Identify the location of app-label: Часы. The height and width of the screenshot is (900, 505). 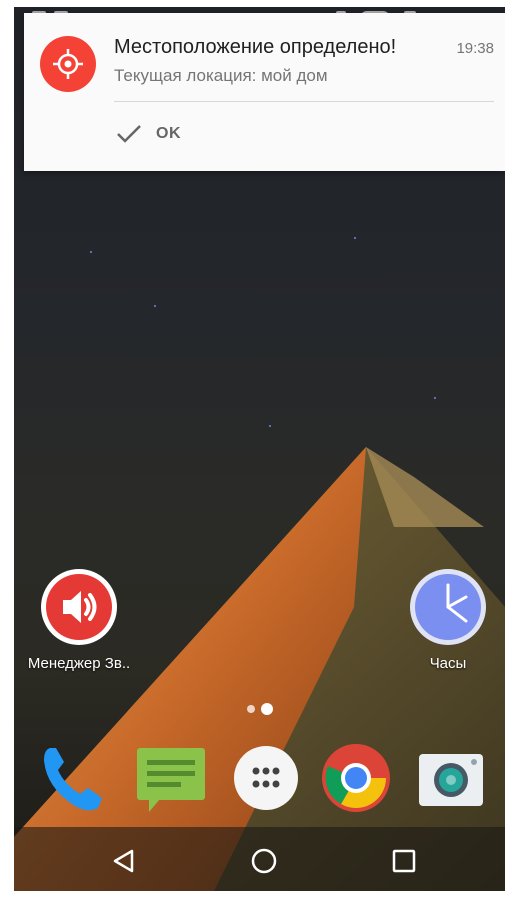
(448, 663).